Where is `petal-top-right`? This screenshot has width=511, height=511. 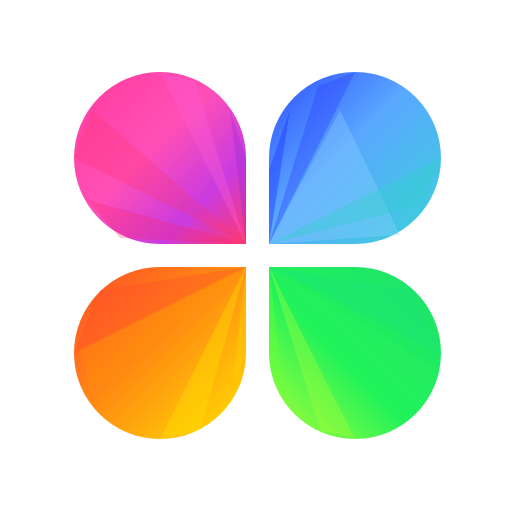
petal-top-right is located at coordinates (355, 158).